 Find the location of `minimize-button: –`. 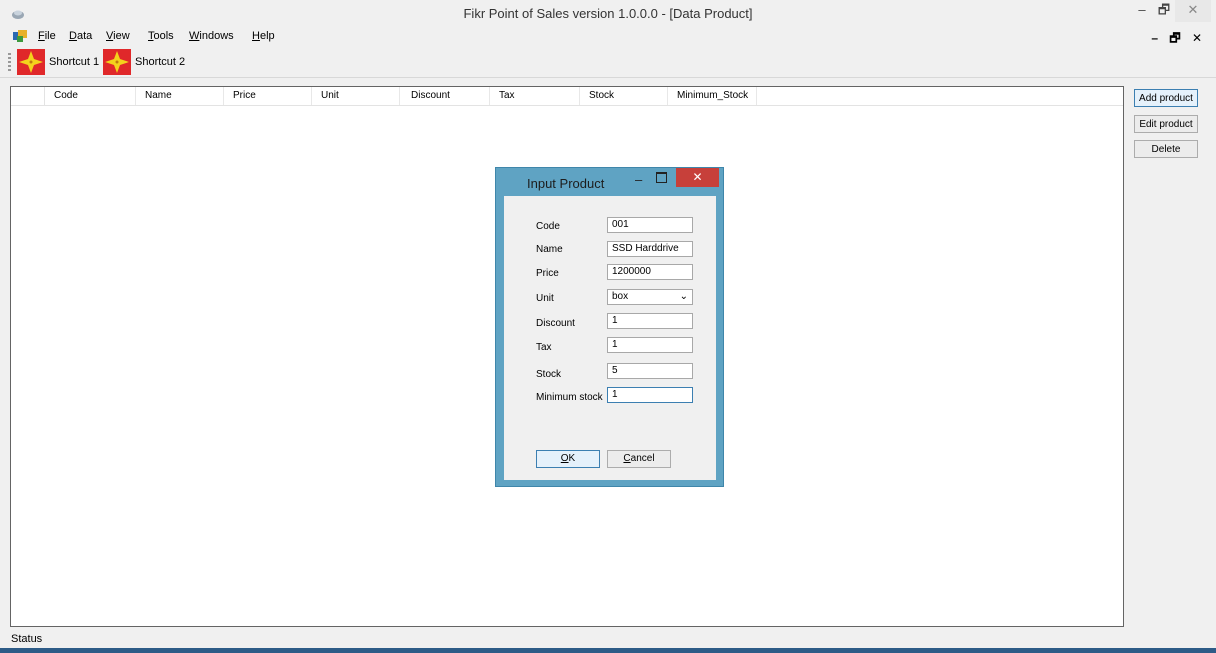

minimize-button: – is located at coordinates (1142, 11).